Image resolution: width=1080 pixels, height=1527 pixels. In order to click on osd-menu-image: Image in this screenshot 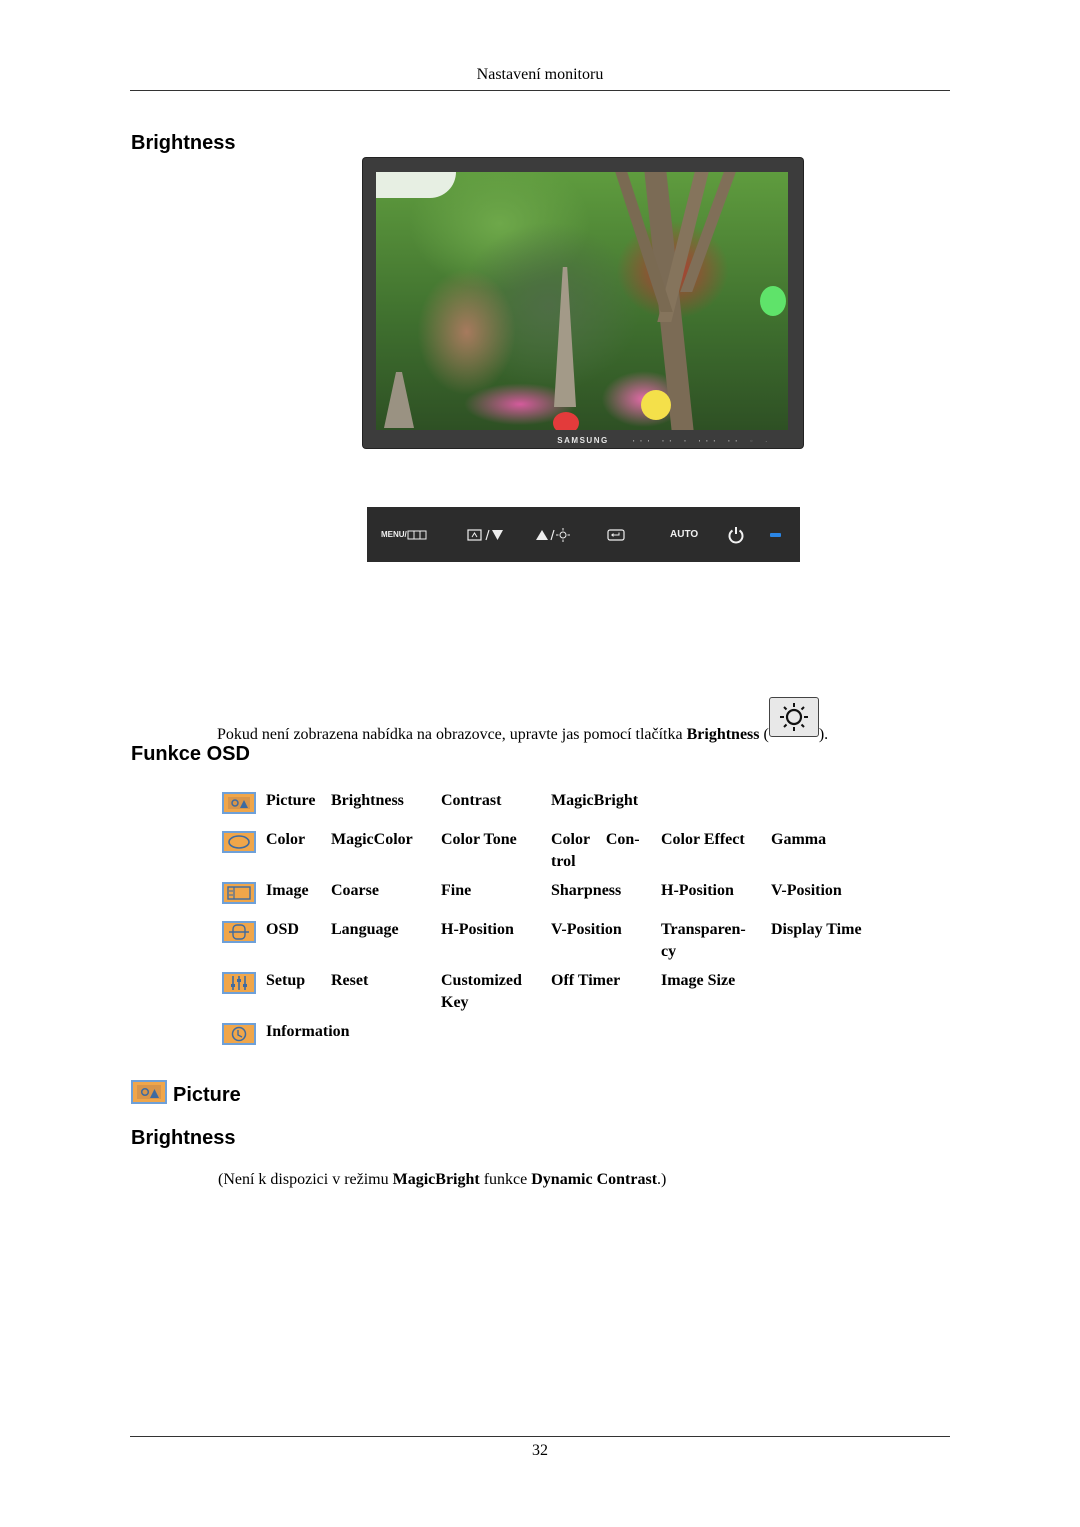, I will do `click(287, 890)`.